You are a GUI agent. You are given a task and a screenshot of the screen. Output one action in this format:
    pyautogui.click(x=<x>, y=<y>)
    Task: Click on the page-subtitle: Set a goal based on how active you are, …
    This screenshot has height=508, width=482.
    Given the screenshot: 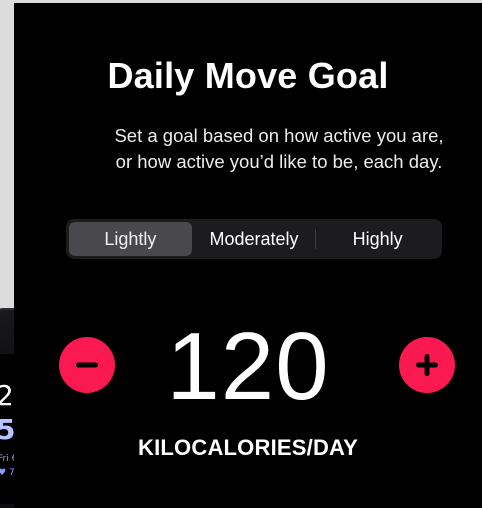 What is the action you would take?
    pyautogui.click(x=268, y=149)
    